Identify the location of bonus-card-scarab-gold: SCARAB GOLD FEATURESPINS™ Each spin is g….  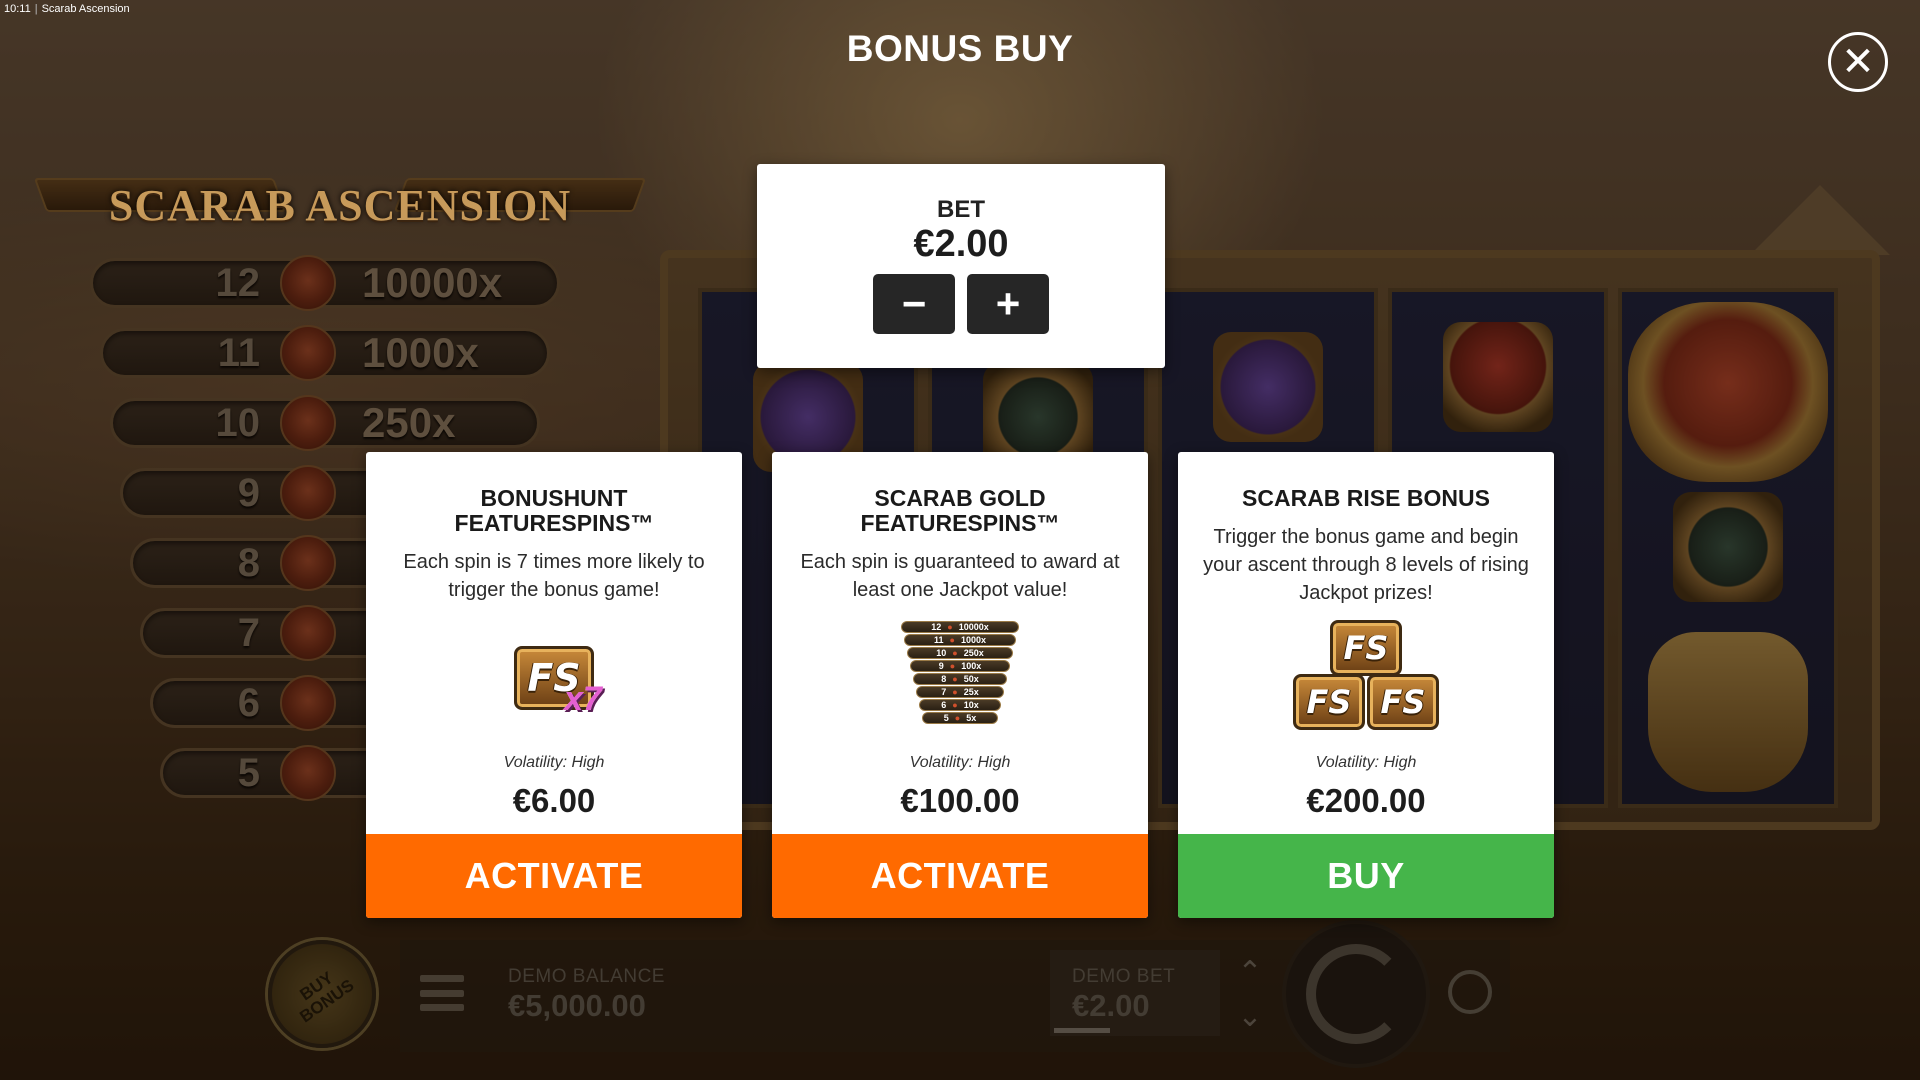
(960, 685).